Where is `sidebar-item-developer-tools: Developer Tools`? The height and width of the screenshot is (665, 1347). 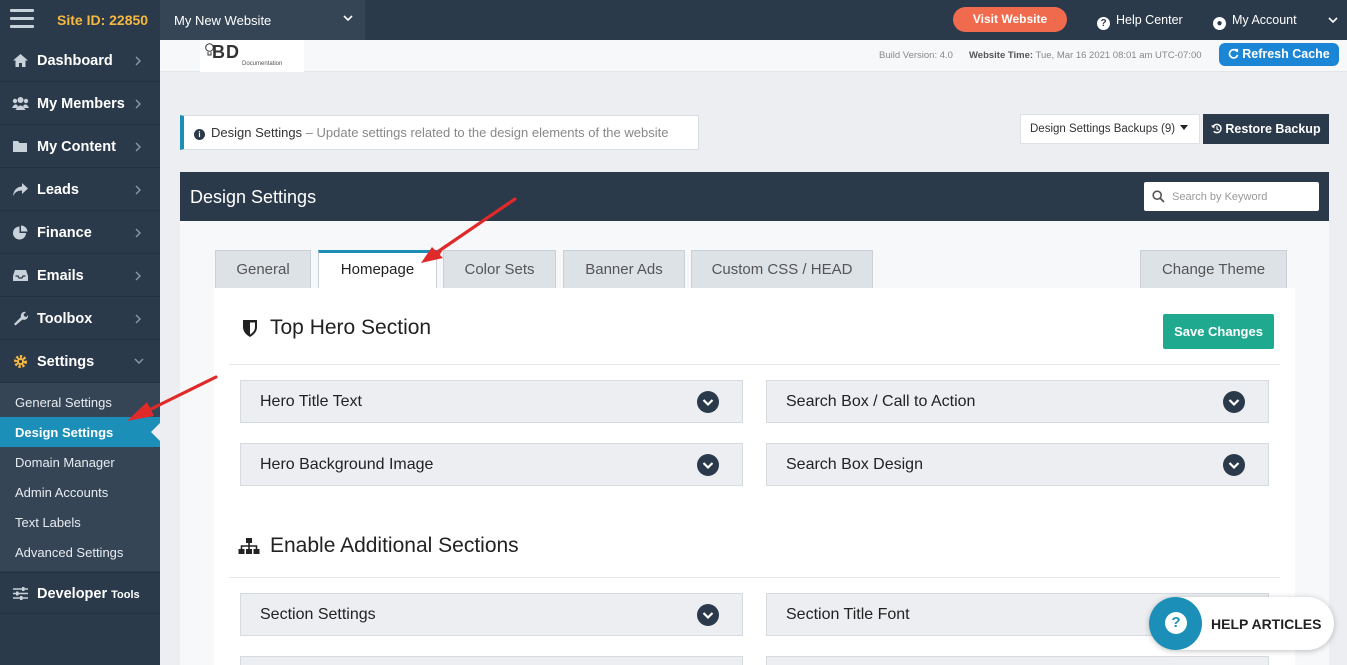
sidebar-item-developer-tools: Developer Tools is located at coordinates (80, 593).